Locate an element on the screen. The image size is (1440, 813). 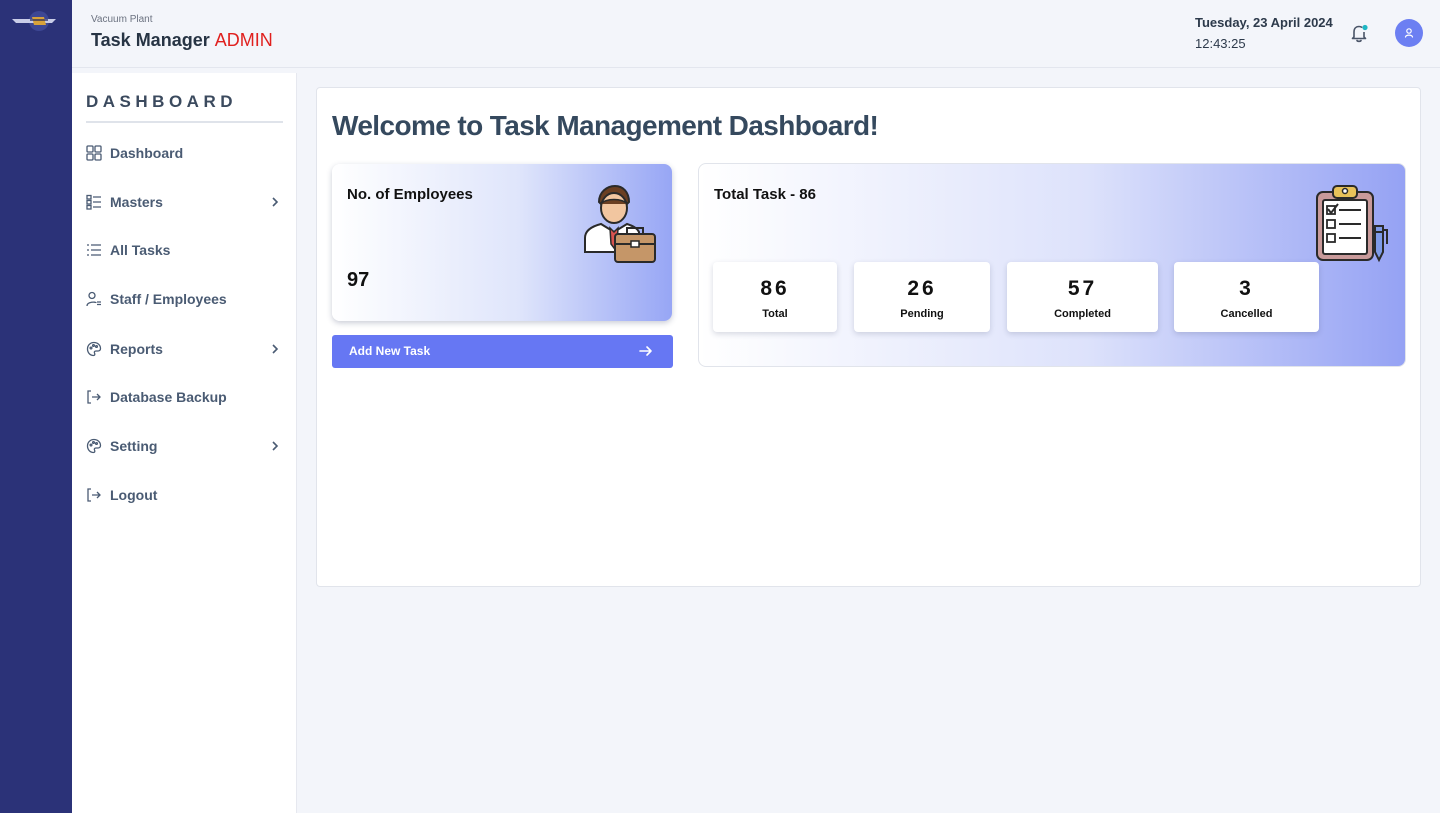
list-check-icon is located at coordinates (94, 202).